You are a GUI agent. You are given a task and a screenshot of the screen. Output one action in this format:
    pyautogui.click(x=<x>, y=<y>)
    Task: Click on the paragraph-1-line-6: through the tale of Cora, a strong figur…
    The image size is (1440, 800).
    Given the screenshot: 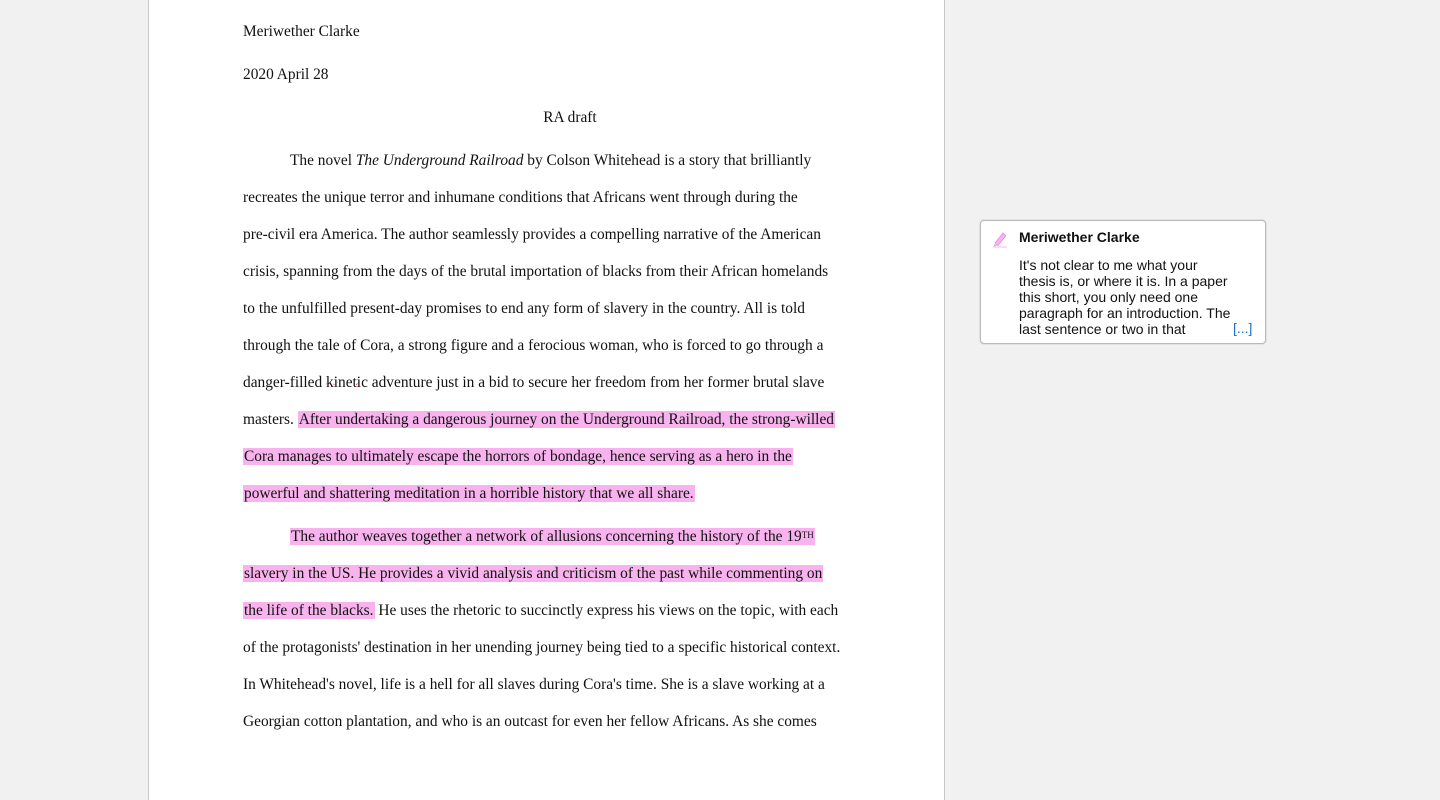 What is the action you would take?
    pyautogui.click(x=533, y=345)
    